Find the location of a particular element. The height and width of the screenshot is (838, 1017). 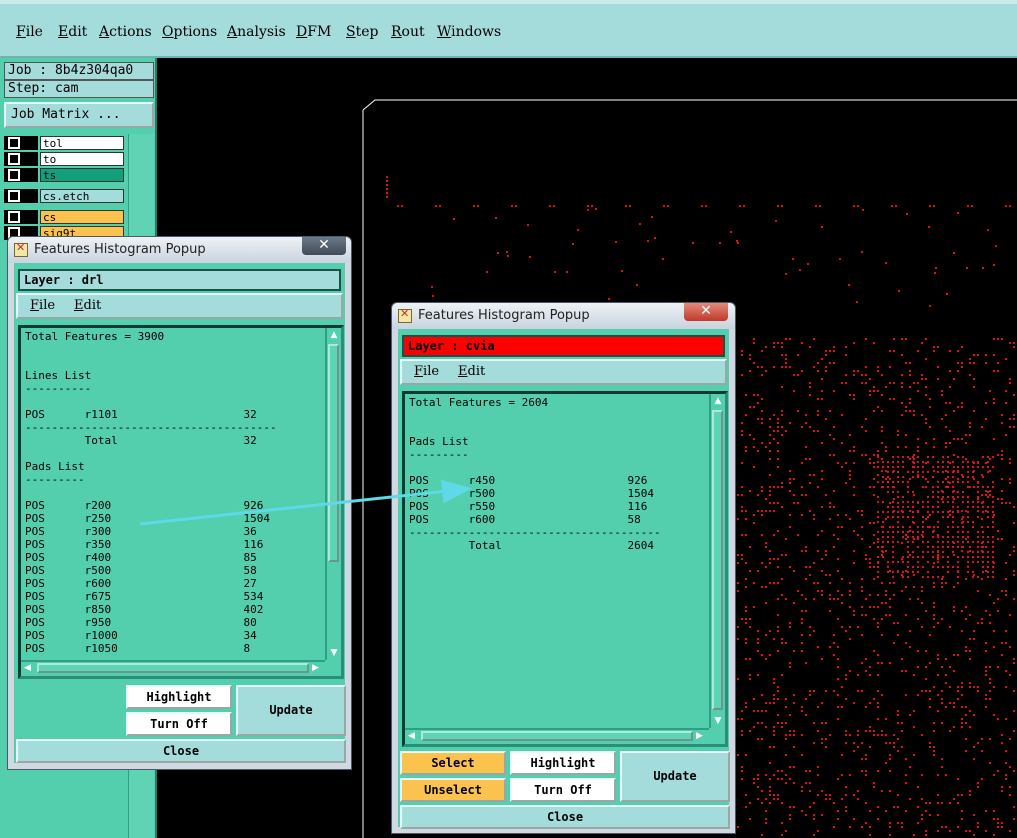

menu-windows: Windows is located at coordinates (469, 32).